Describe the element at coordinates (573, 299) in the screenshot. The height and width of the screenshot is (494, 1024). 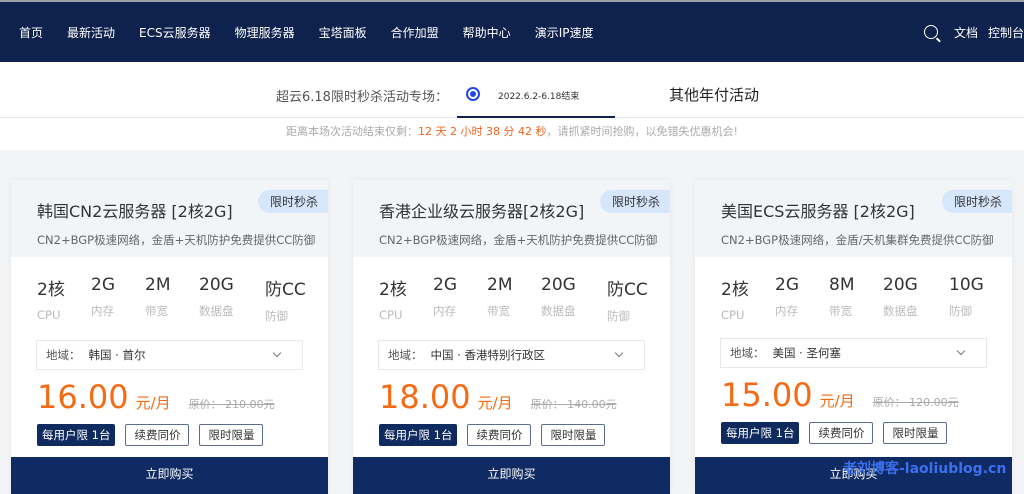
I see `spec: 20G 数据盘` at that location.